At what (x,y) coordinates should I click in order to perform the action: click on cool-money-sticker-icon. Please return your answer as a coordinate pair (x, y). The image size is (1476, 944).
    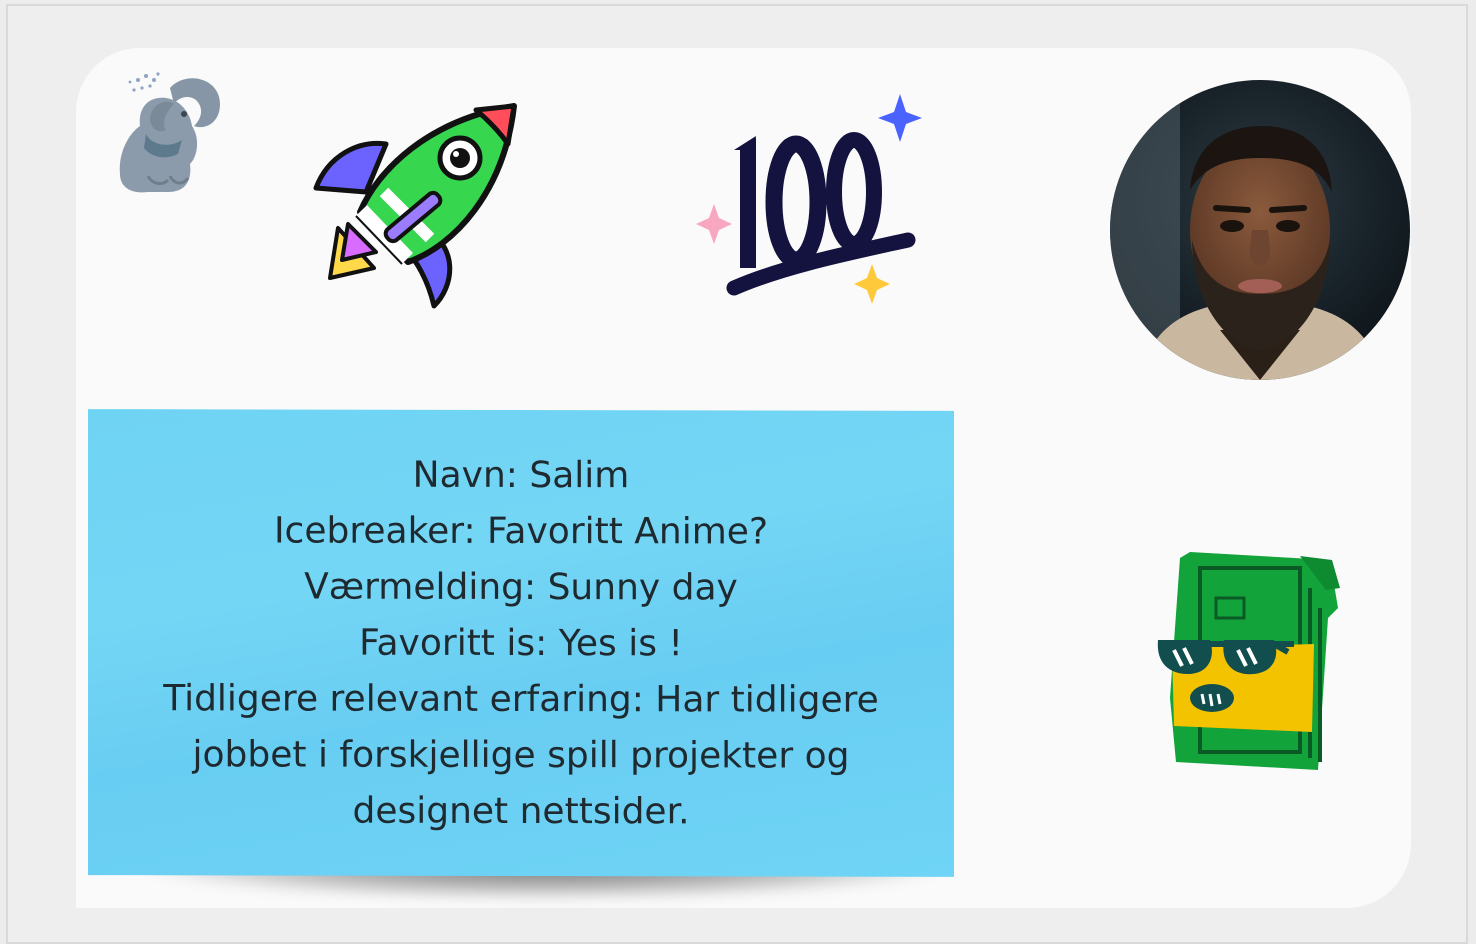
    Looking at the image, I should click on (1245, 661).